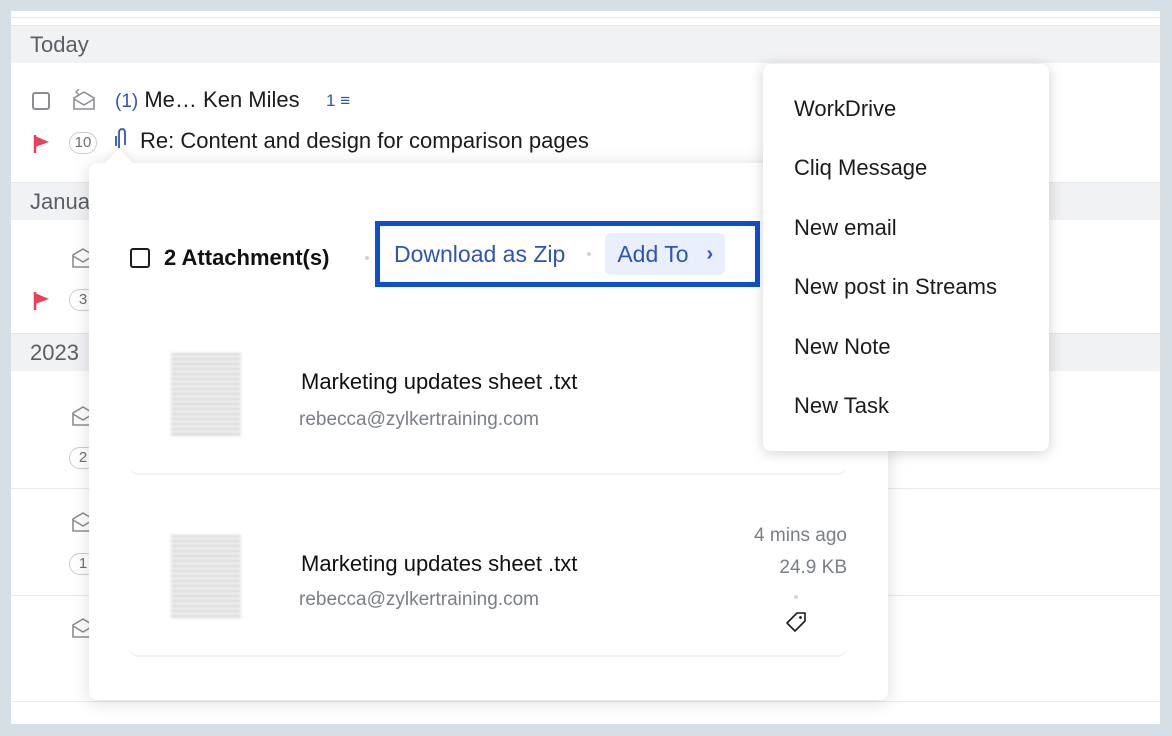  Describe the element at coordinates (800, 535) in the screenshot. I see `attachment-time: 4 mins ago` at that location.